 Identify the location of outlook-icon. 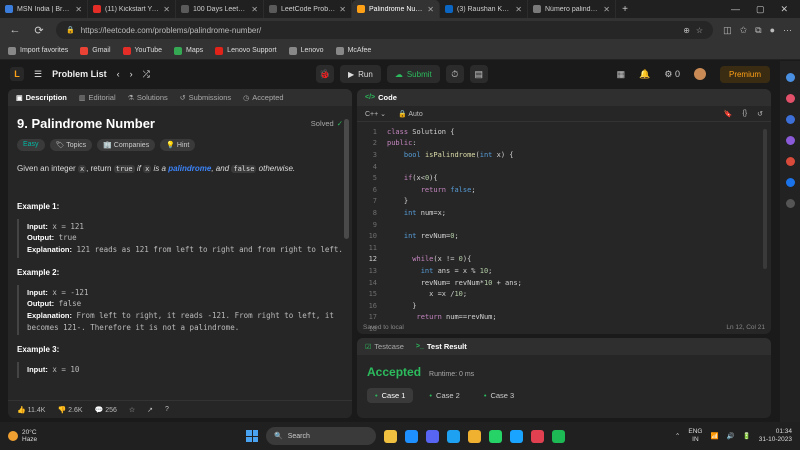
(790, 182).